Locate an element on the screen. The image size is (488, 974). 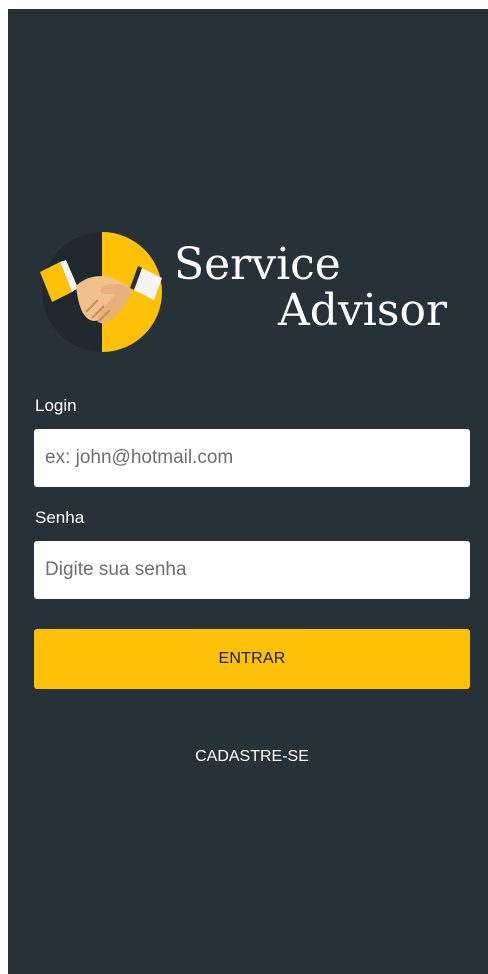
handshake-icon is located at coordinates (101, 292).